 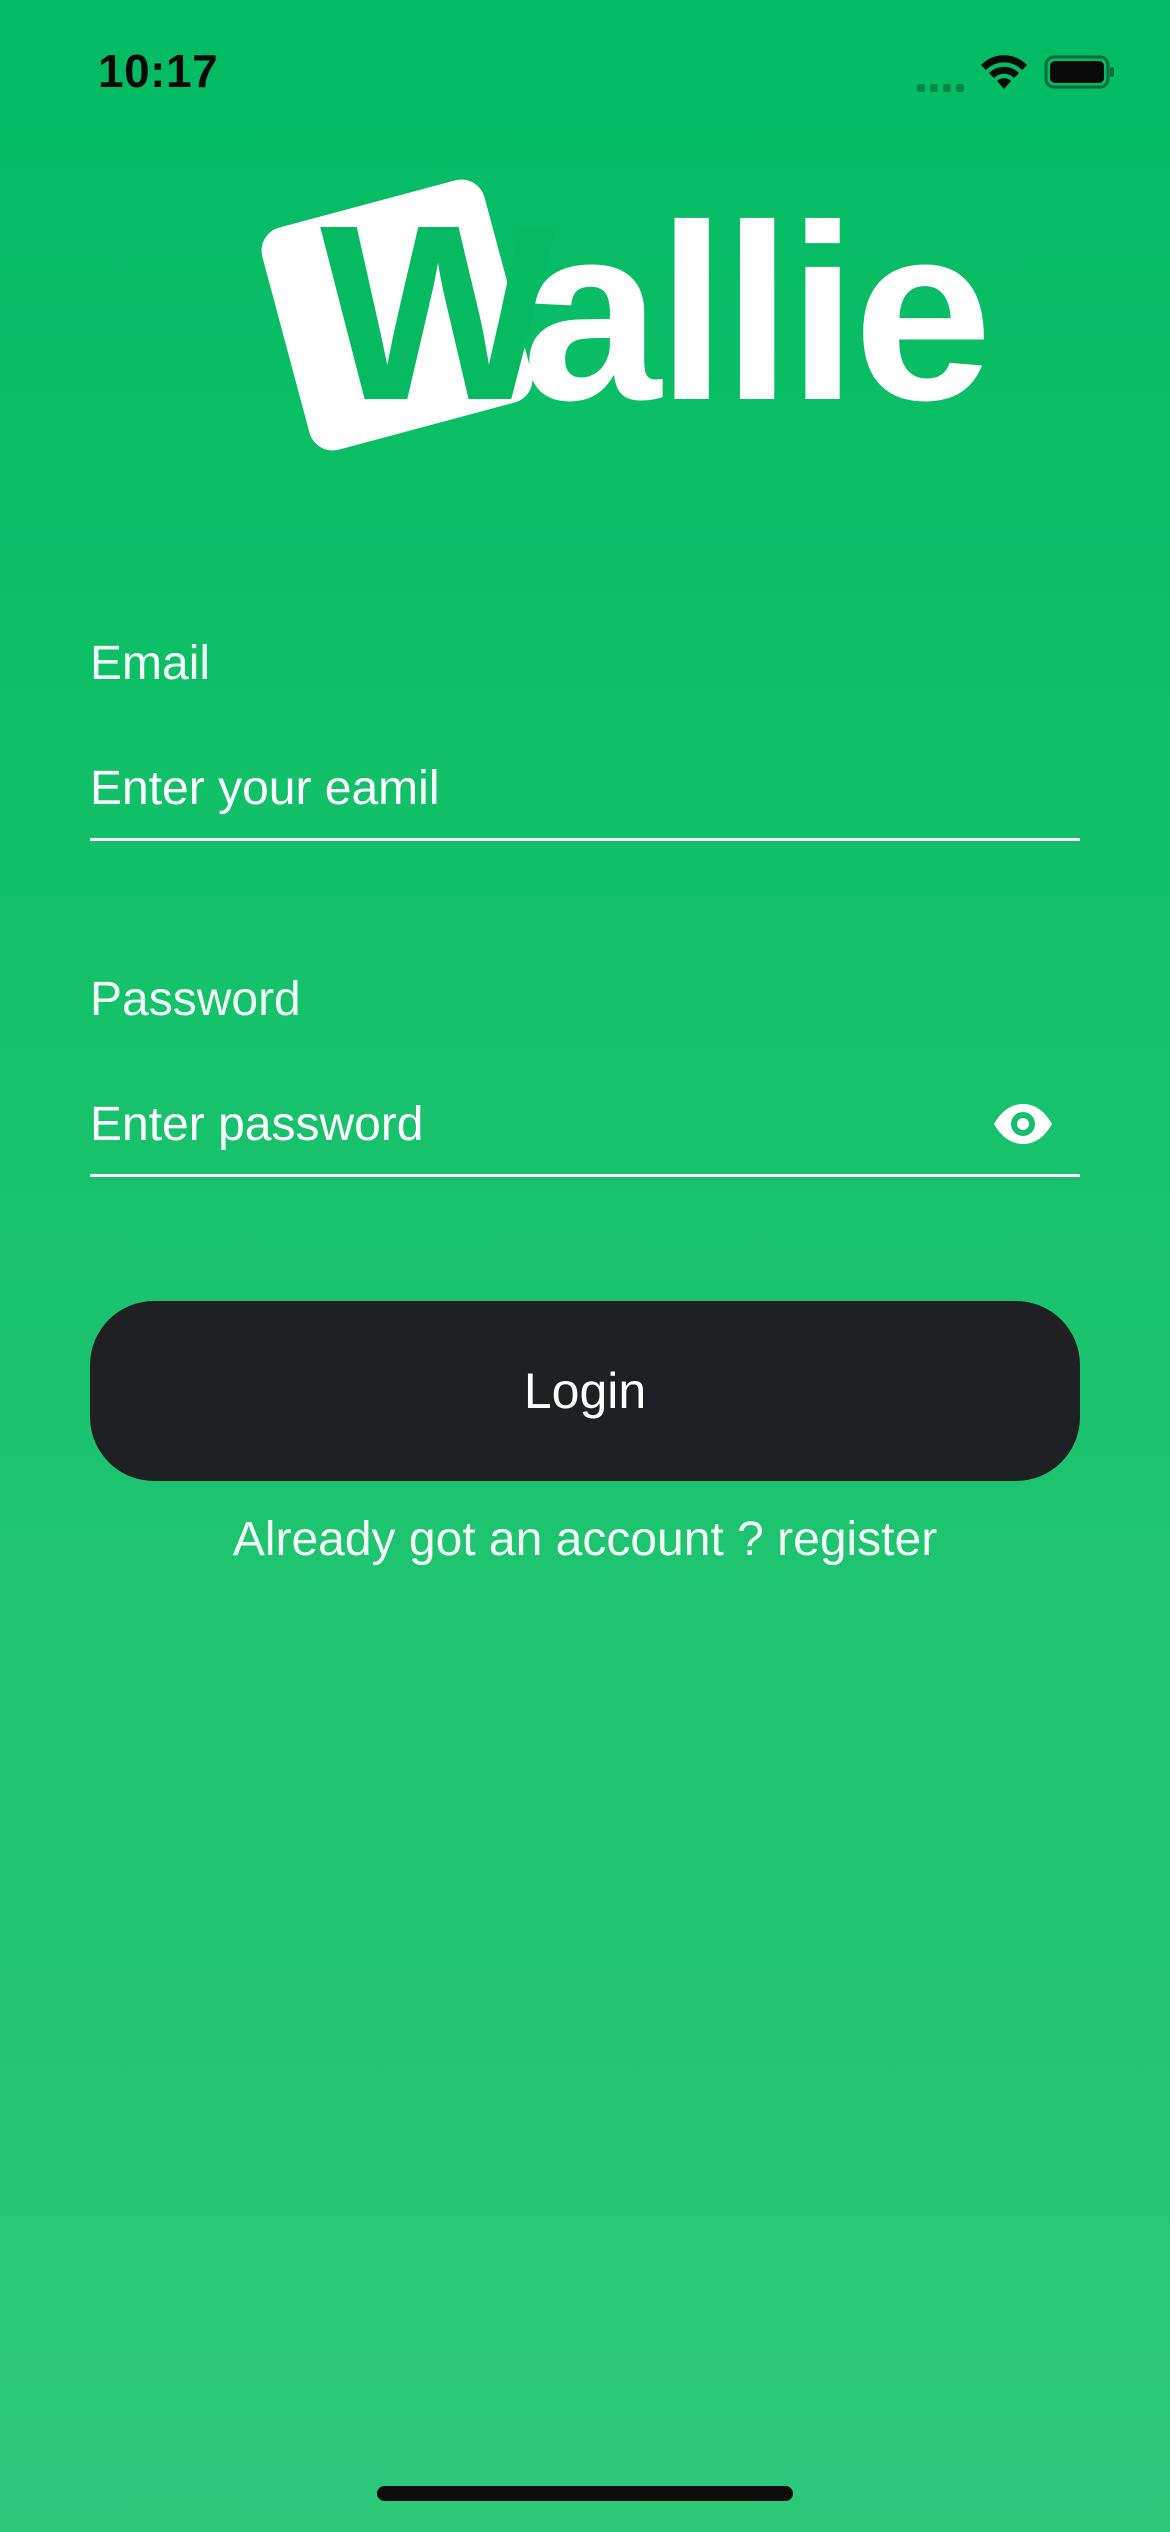 I want to click on login-button: Login, so click(x=585, y=1391).